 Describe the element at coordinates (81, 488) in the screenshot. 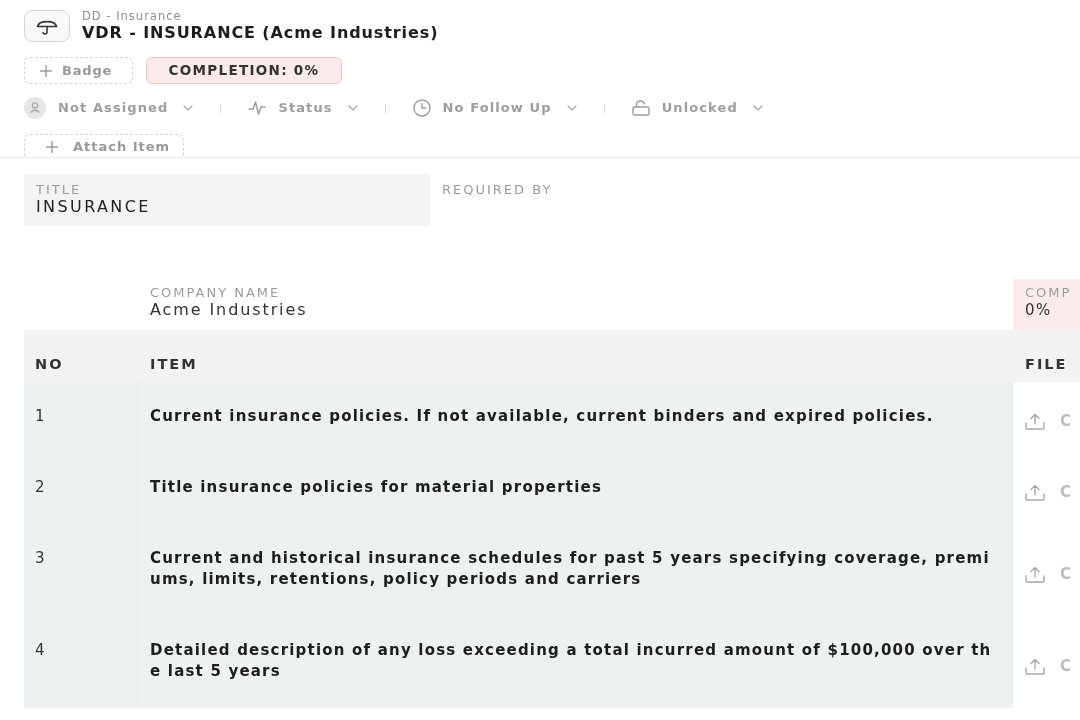

I see `row-number: 2` at that location.